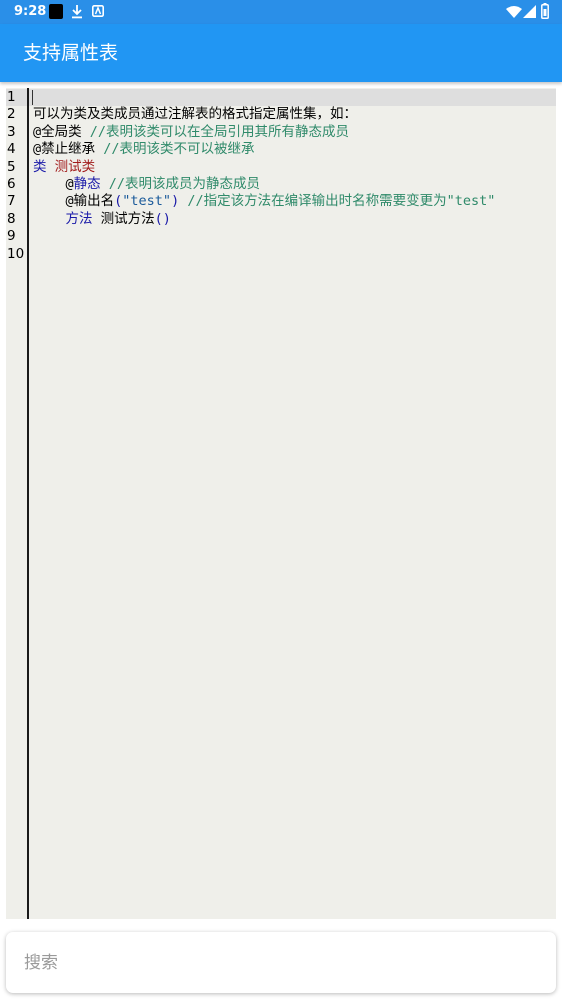  I want to click on code-line: 3 @全局类 //表明该类可以在全局引用其所有静态成员, so click(281, 132).